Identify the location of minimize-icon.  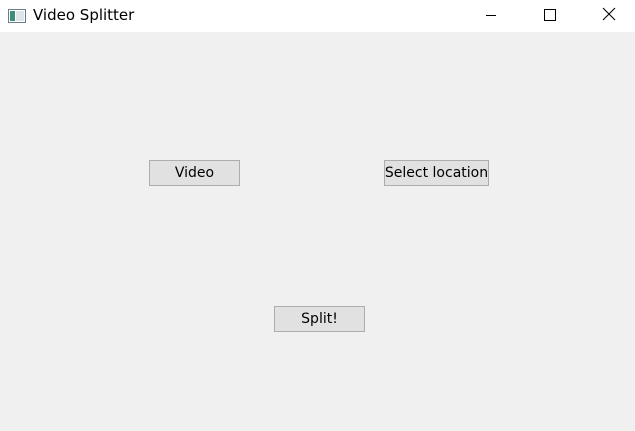
(491, 15).